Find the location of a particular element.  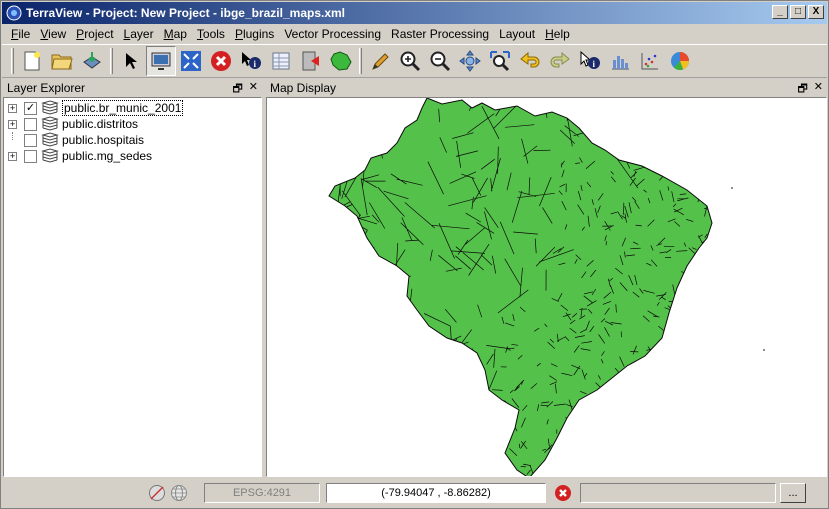

new-project-button is located at coordinates (32, 61).